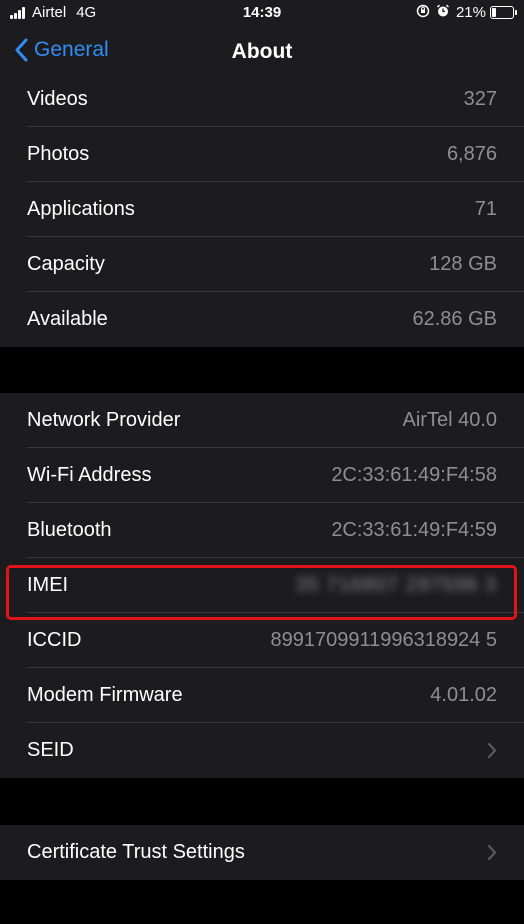  Describe the element at coordinates (136, 852) in the screenshot. I see `row-label: Certificate Trust Settings` at that location.